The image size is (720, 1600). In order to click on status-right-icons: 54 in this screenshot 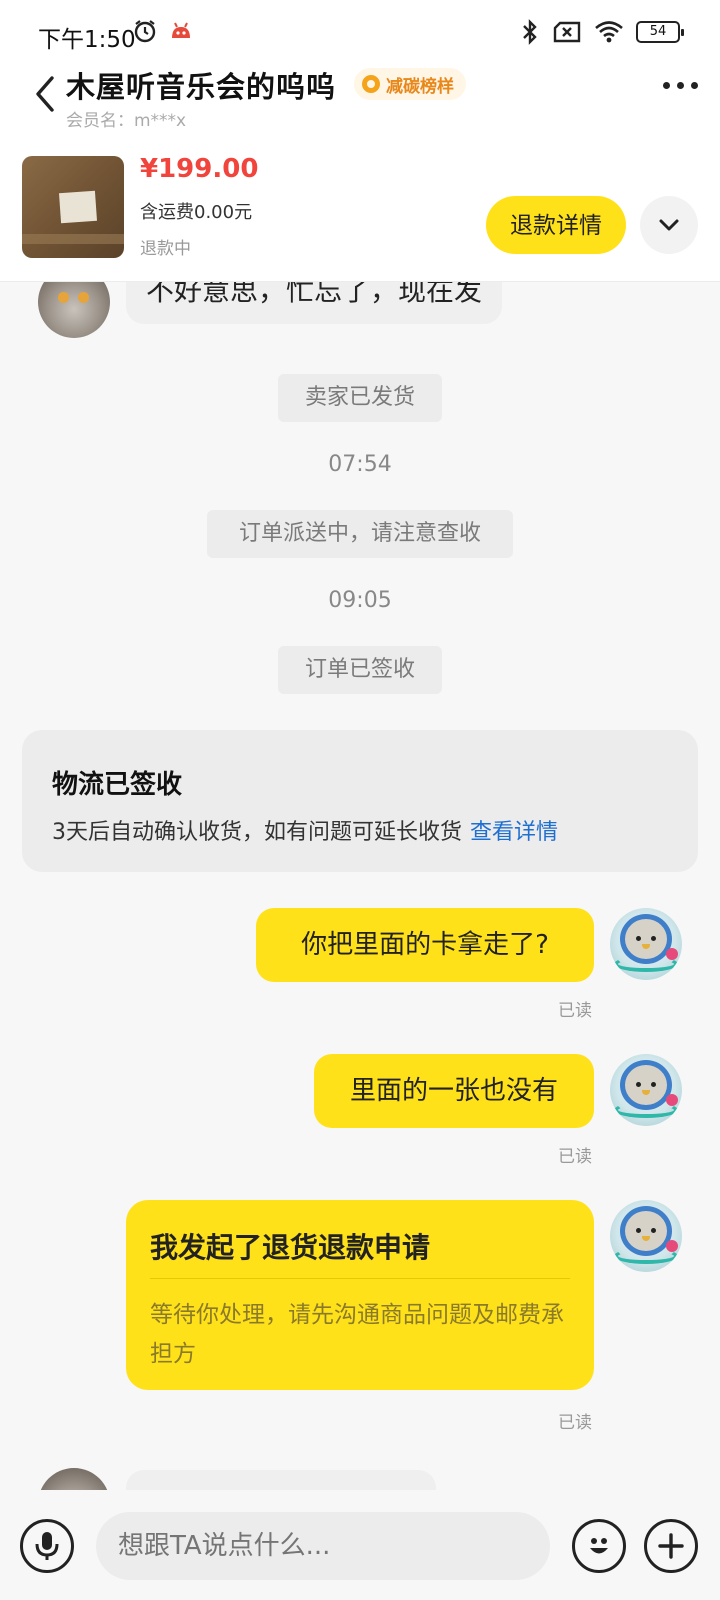, I will do `click(602, 32)`.